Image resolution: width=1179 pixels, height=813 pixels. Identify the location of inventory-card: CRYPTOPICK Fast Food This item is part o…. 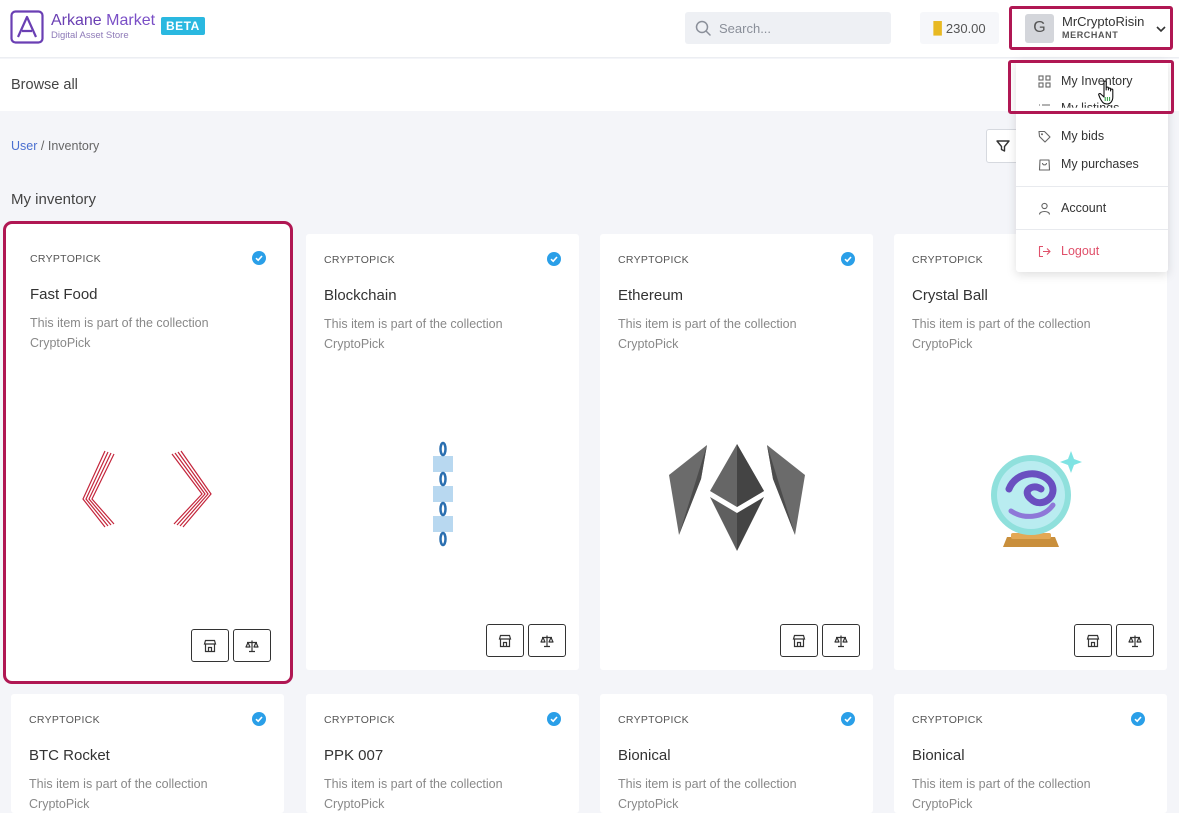
(148, 452).